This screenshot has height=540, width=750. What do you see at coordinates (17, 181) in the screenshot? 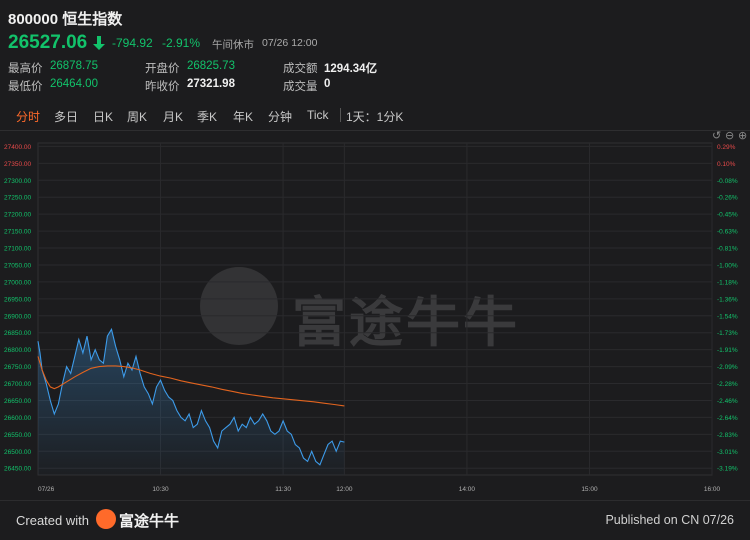
I see `y-tick-label-left: 27300.00` at bounding box center [17, 181].